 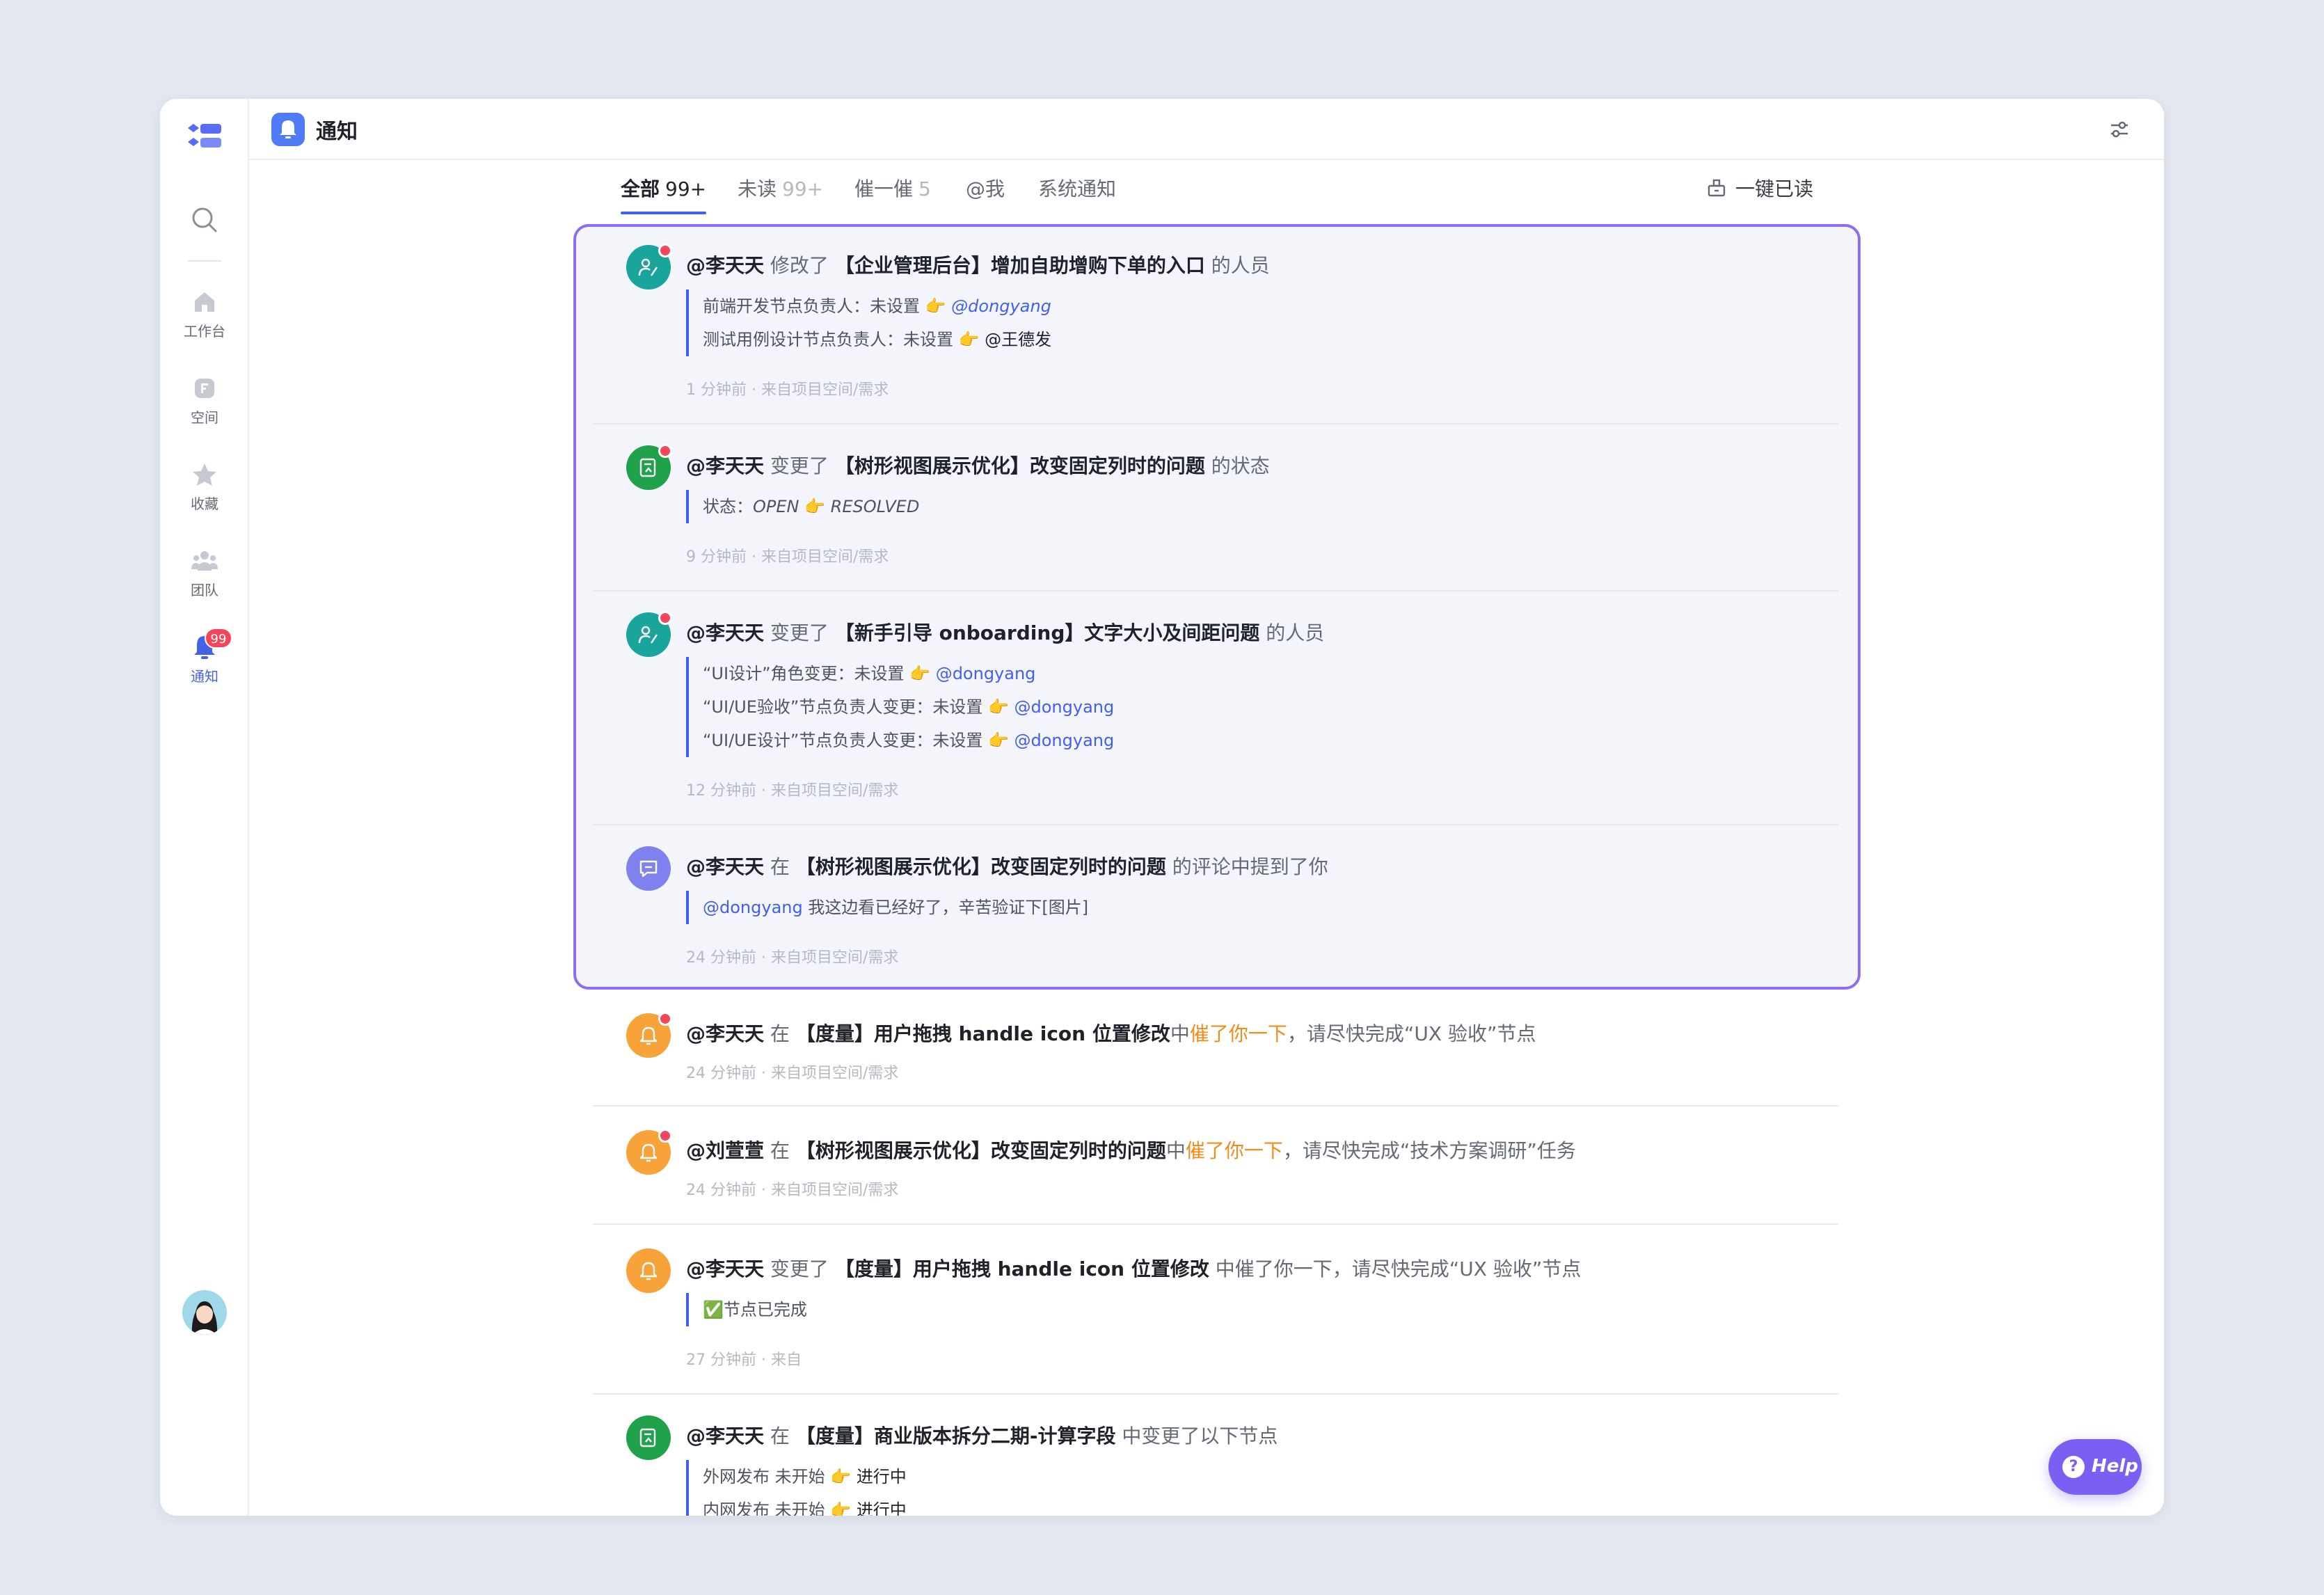 What do you see at coordinates (204, 1312) in the screenshot?
I see `user-avatar` at bounding box center [204, 1312].